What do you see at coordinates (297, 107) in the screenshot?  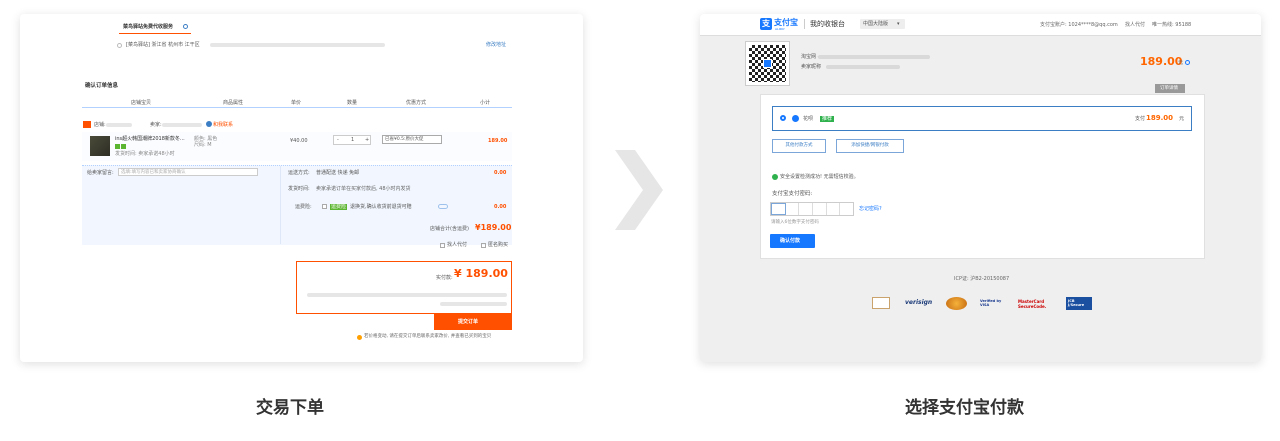 I see `header-divider` at bounding box center [297, 107].